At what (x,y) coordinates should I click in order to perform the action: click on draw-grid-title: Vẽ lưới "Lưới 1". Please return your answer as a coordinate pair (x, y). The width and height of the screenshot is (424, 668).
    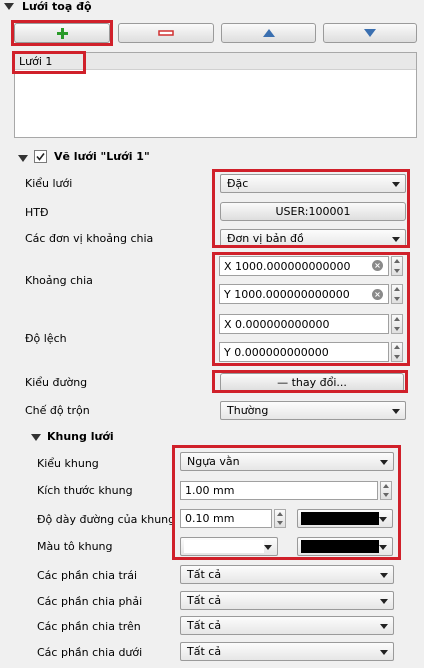
    Looking at the image, I should click on (102, 156).